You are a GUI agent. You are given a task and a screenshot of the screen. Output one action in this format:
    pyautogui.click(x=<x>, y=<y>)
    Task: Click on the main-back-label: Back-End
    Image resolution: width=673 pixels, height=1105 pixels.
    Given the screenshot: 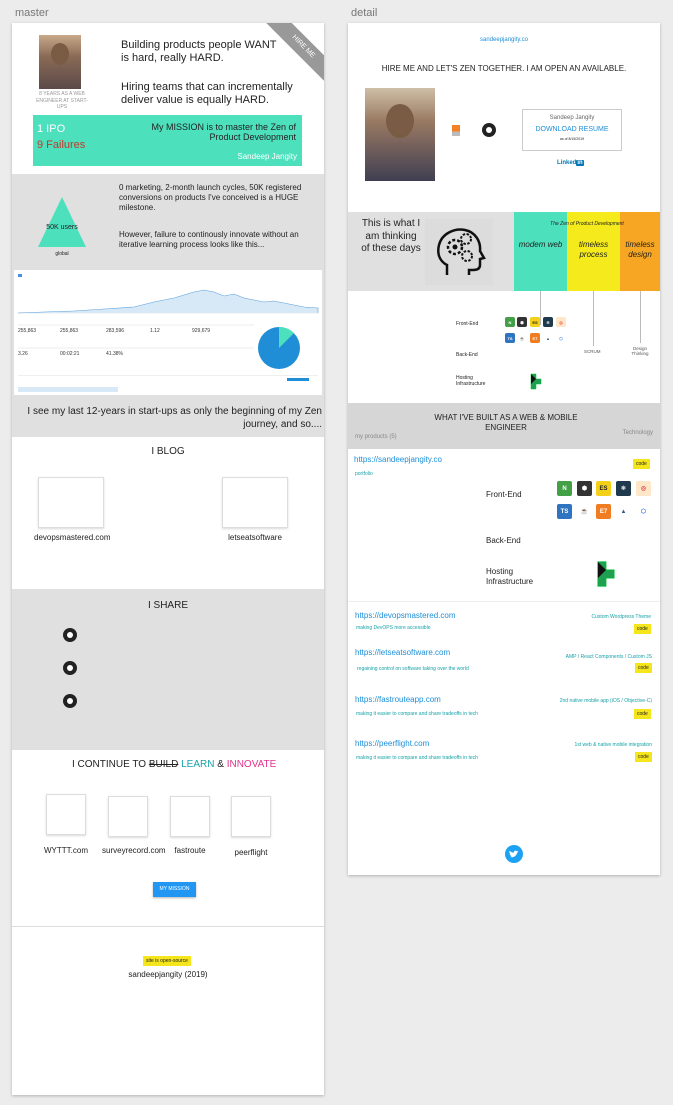 What is the action you would take?
    pyautogui.click(x=503, y=540)
    